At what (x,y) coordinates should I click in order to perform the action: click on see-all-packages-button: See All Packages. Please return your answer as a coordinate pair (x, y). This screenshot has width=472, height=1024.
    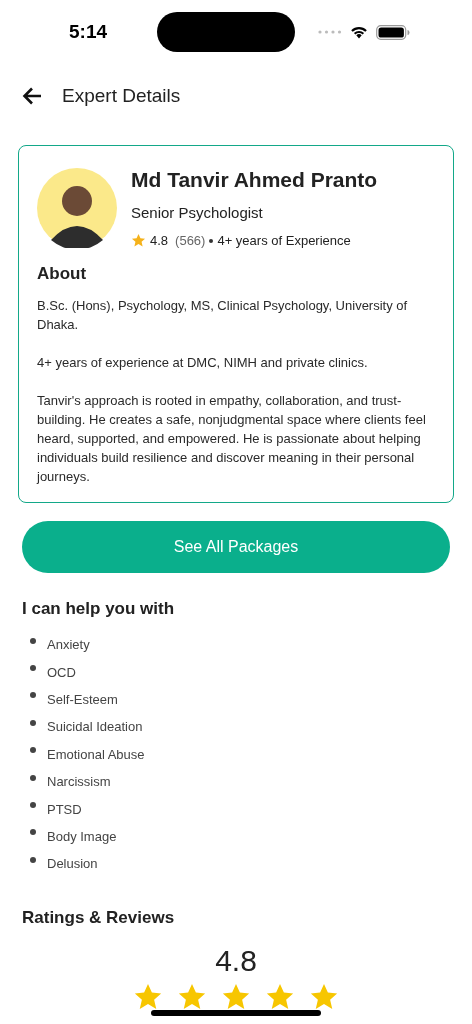
    Looking at the image, I should click on (236, 547).